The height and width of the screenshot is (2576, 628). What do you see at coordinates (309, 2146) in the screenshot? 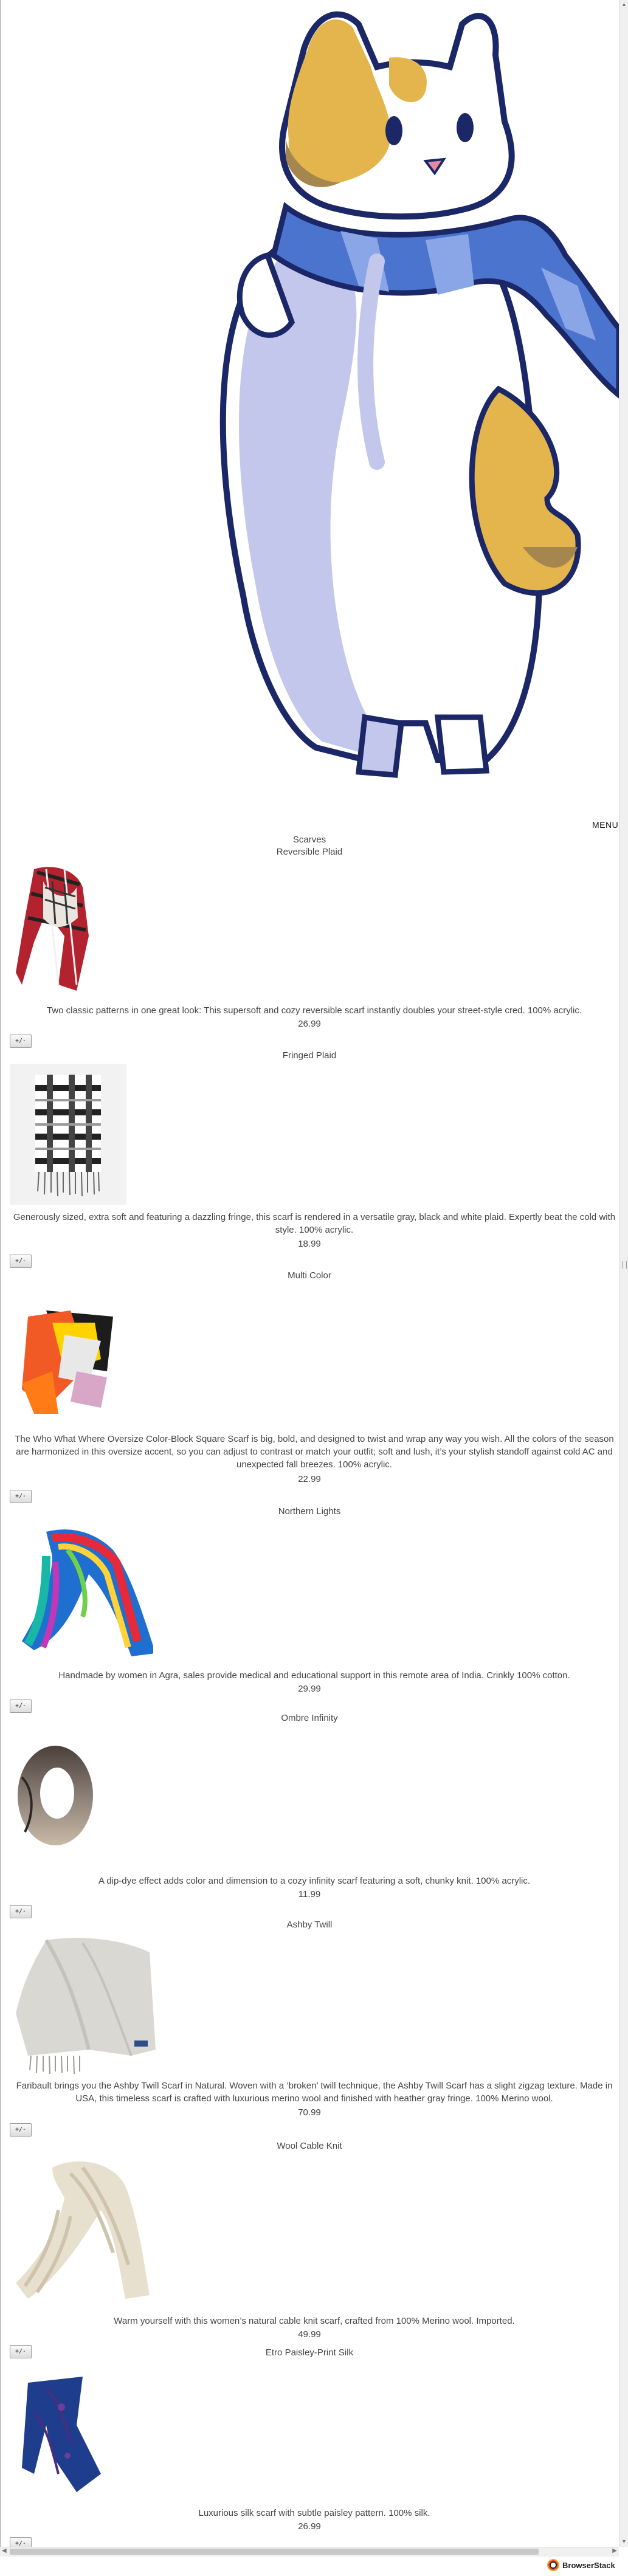
I see `product-name: Wool Cable Knit` at bounding box center [309, 2146].